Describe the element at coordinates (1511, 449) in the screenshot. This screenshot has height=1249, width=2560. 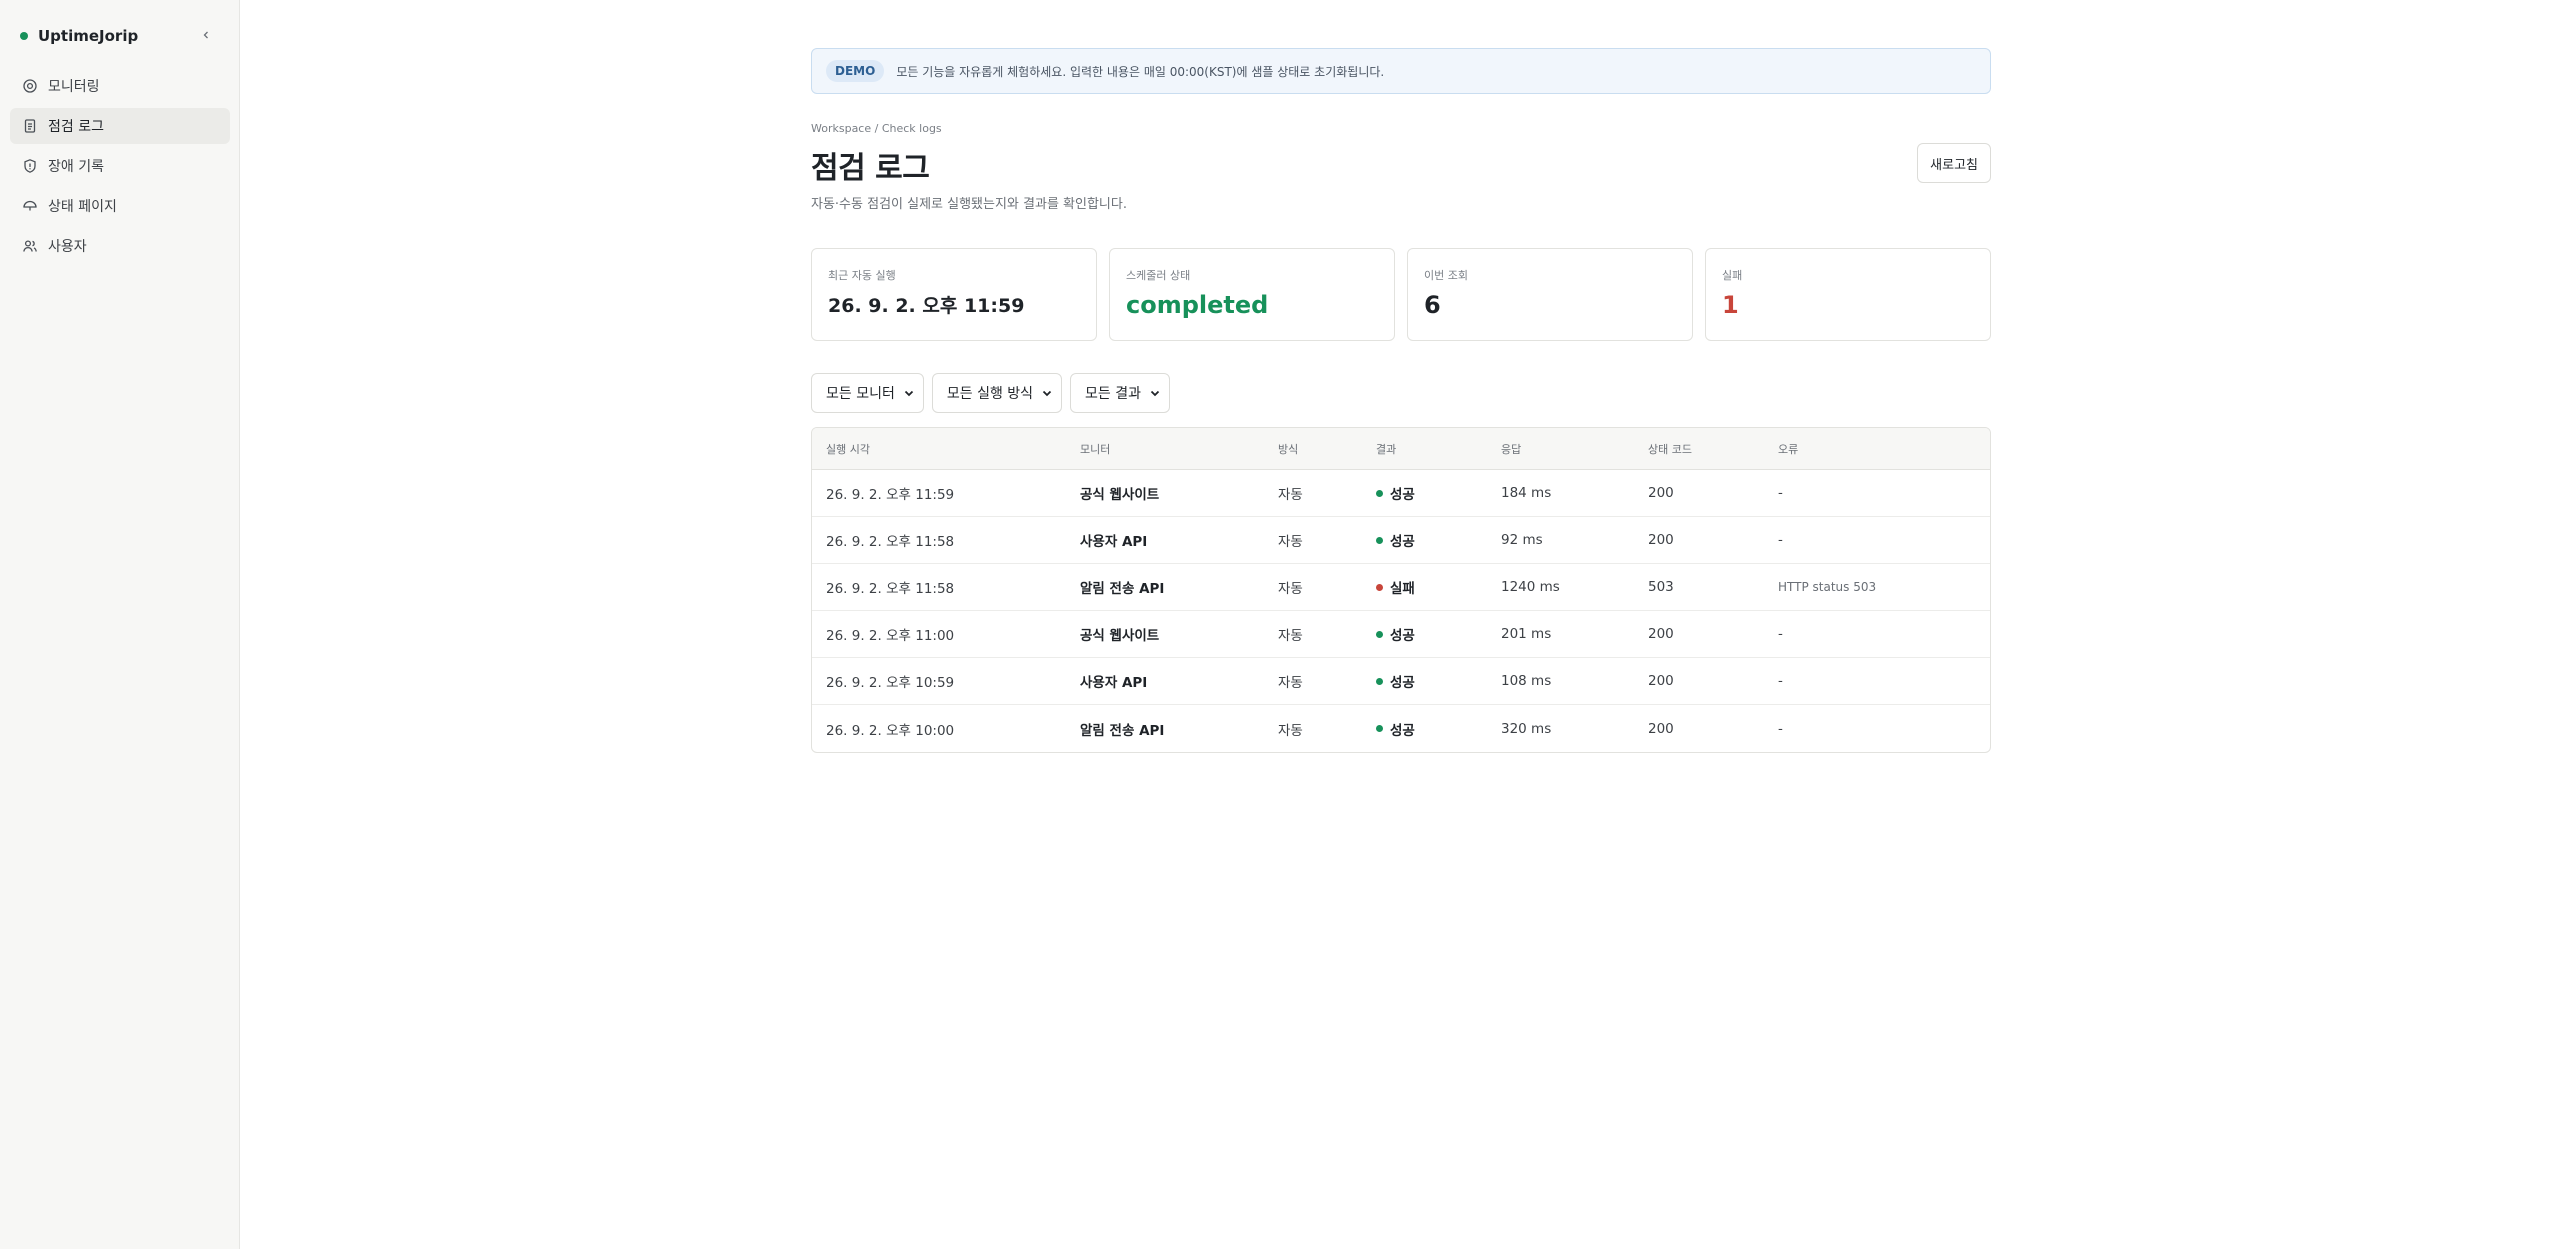
I see `column-header: 응답` at that location.